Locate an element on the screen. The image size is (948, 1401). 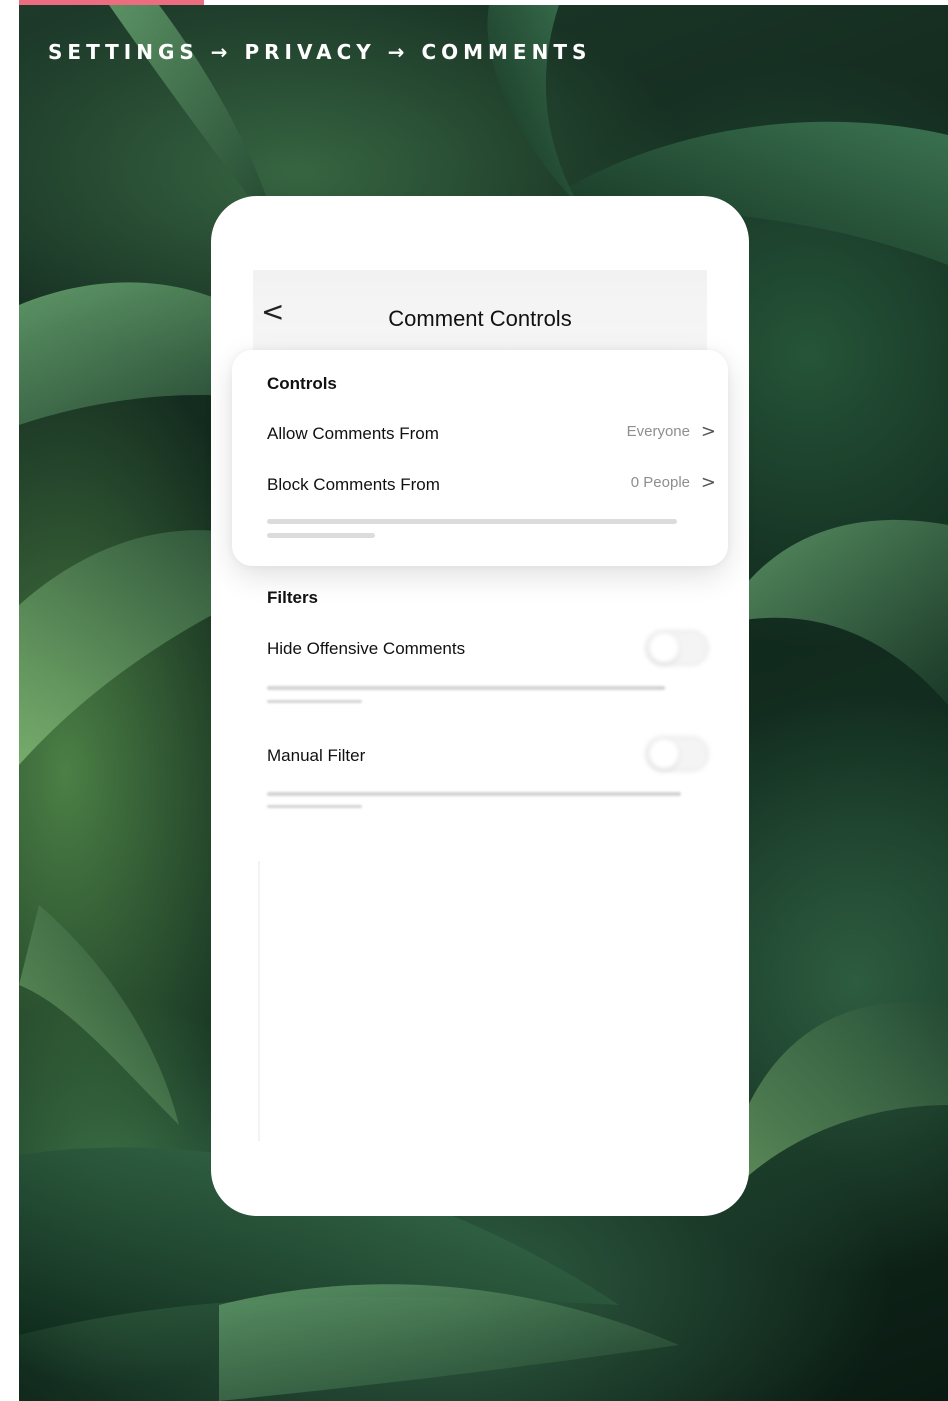
filters-heading: Filters is located at coordinates (293, 597).